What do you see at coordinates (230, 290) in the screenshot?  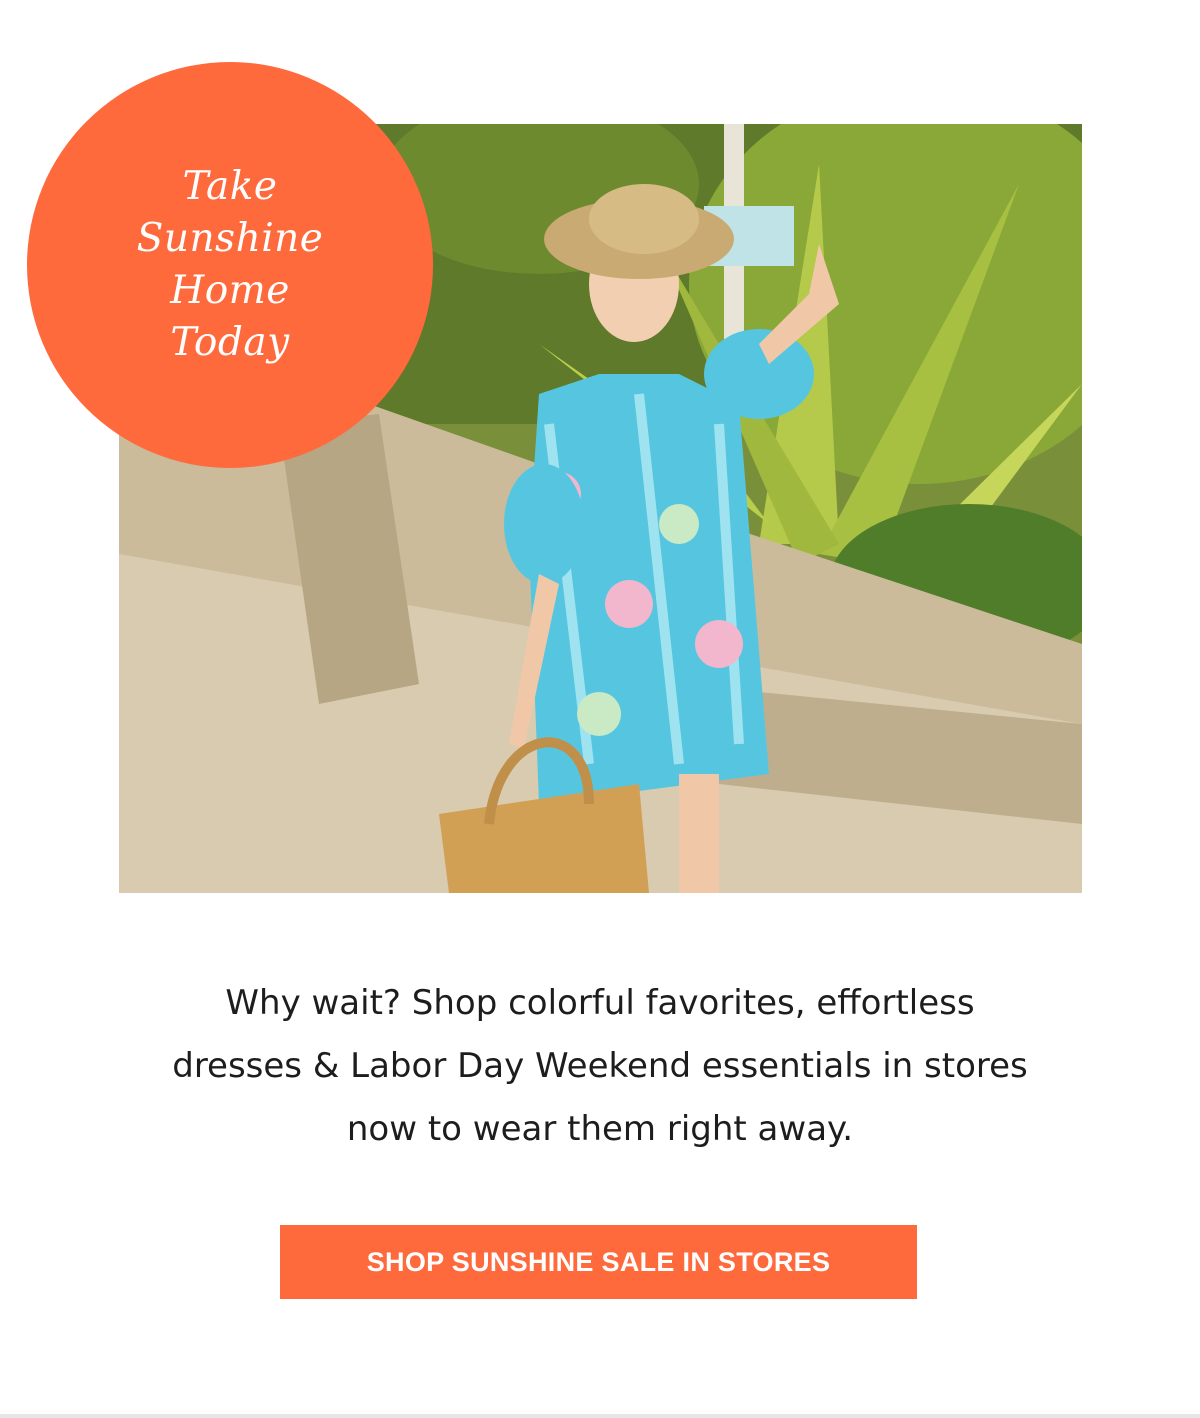 I see `promo-line-home: Home` at bounding box center [230, 290].